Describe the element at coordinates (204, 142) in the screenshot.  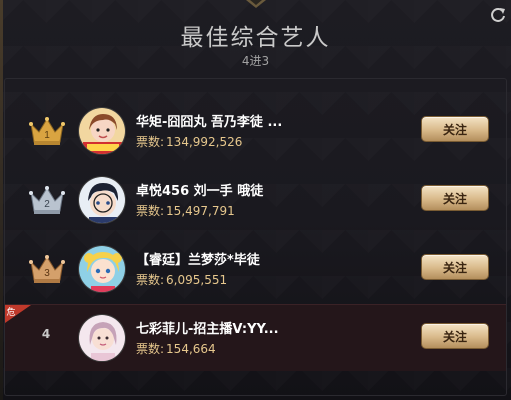
I see `vote-value: 134,992,526` at that location.